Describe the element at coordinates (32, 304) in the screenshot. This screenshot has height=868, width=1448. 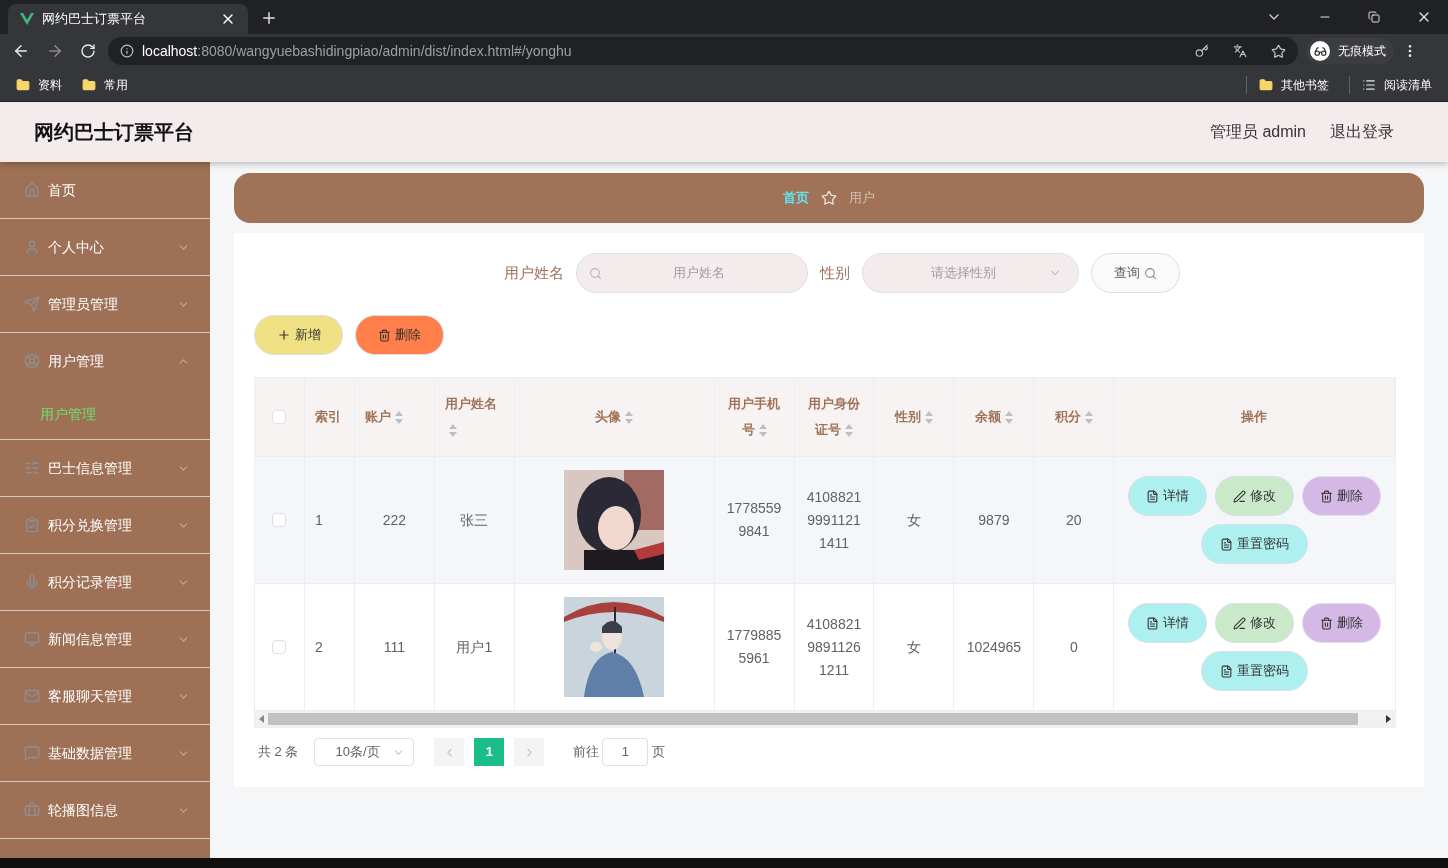
I see `paper-plane-icon` at that location.